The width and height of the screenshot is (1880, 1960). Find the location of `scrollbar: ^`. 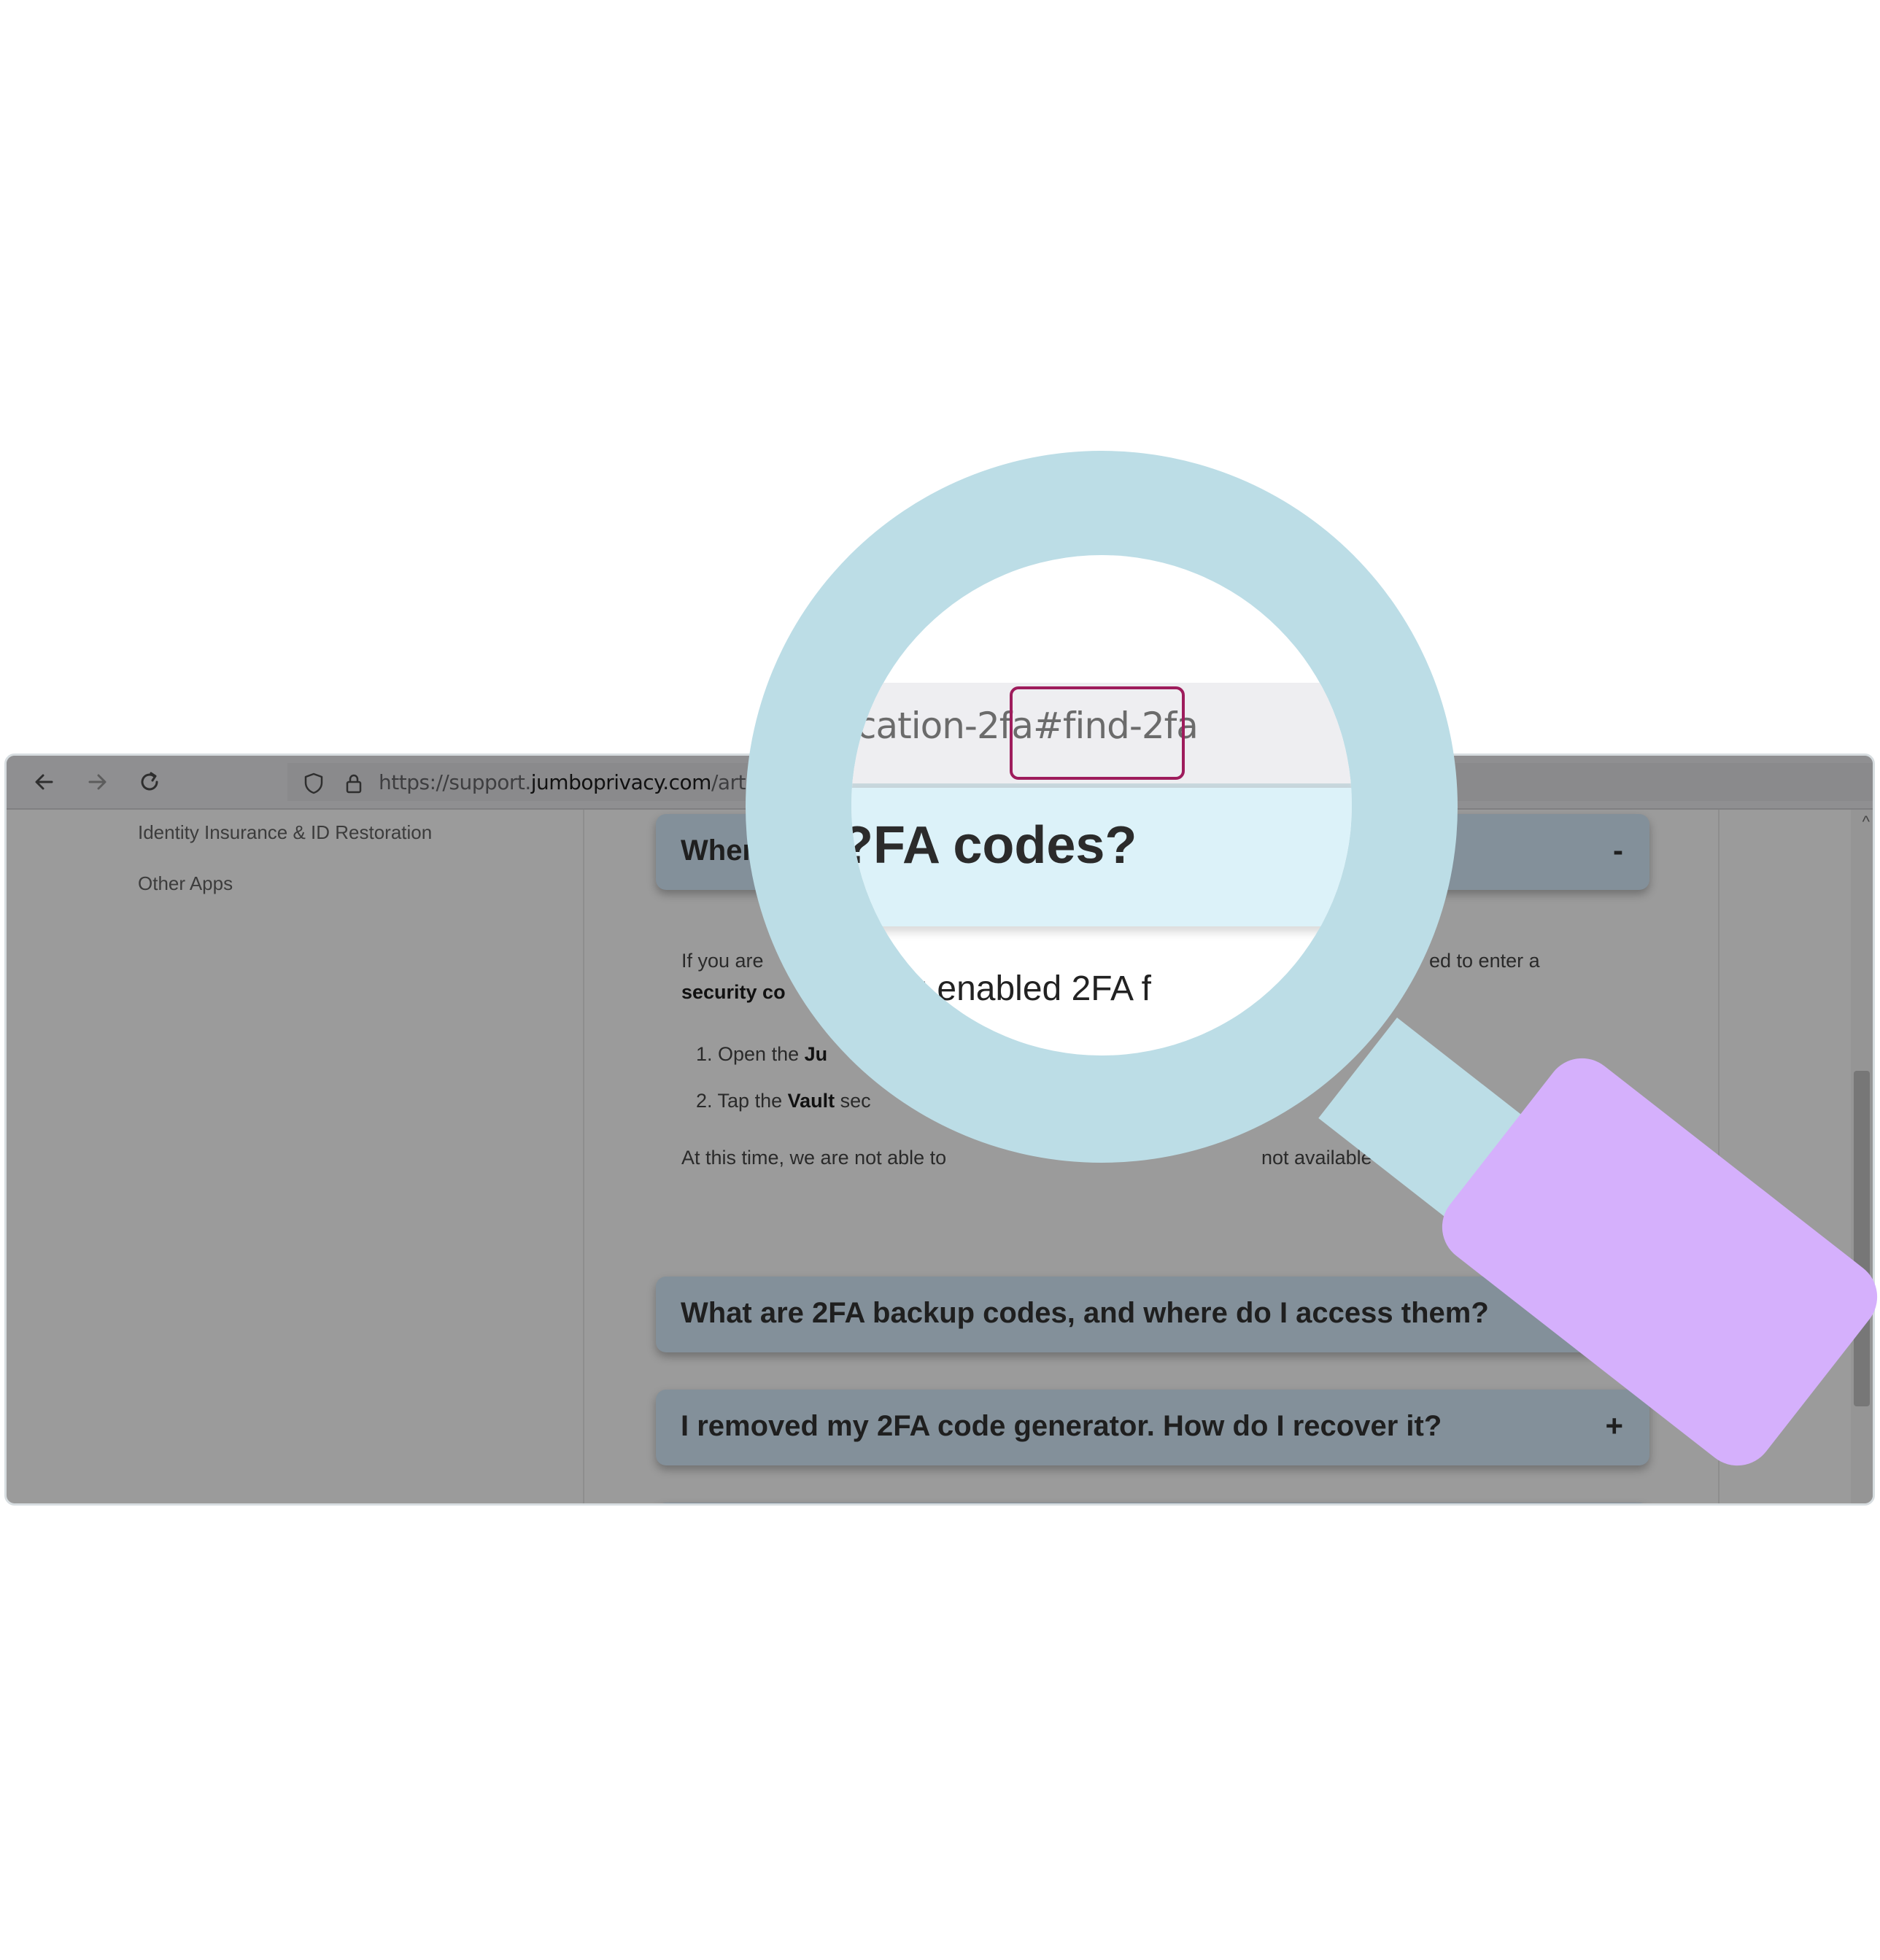

scrollbar: ^ is located at coordinates (1862, 1156).